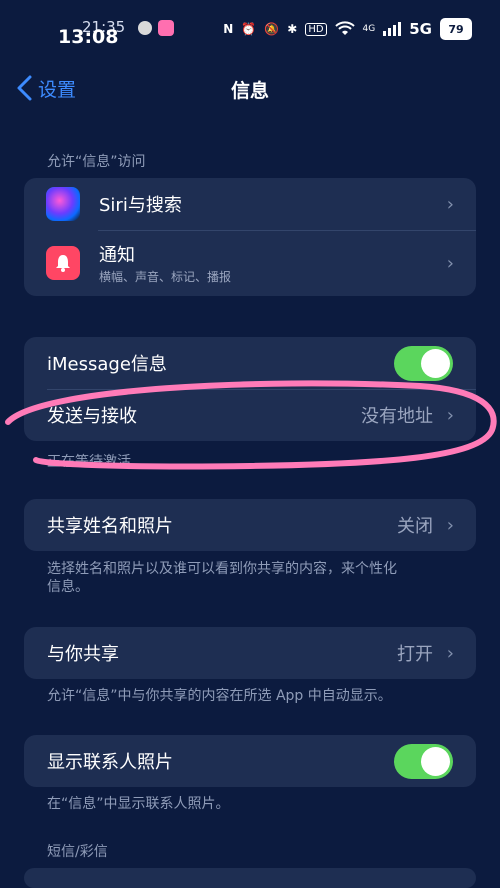  I want to click on notifications-sublabel: 横幅、声音、标记、播报, so click(165, 277).